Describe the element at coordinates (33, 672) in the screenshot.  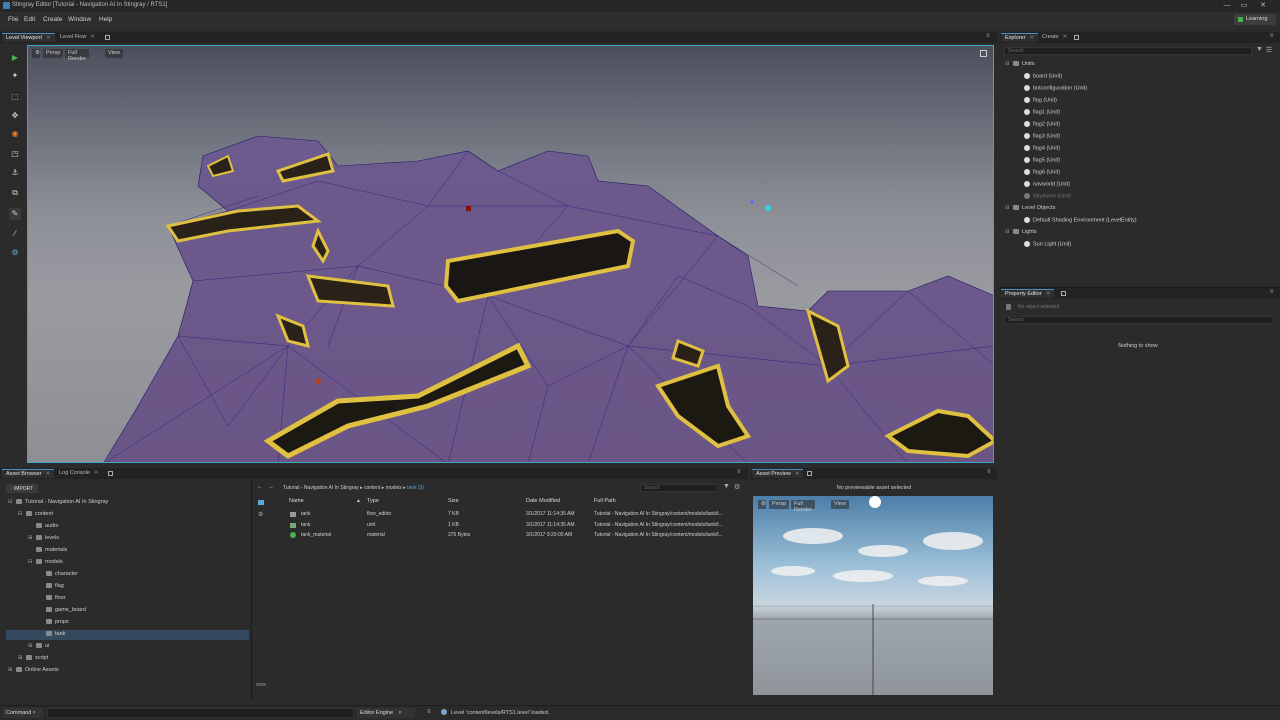
I see `asset-tree-online: ⊞ Online Assets` at that location.